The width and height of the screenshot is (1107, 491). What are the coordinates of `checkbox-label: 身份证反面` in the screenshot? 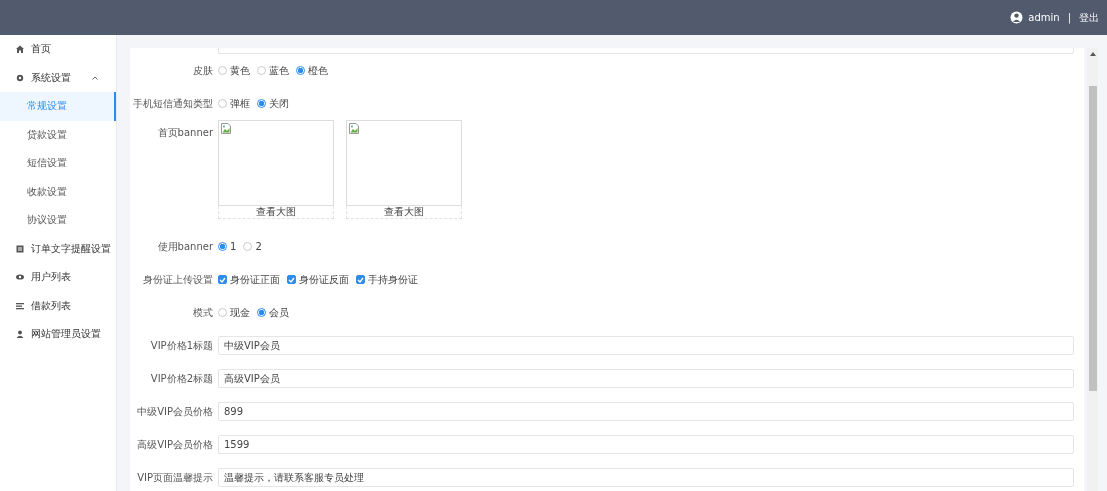 It's located at (324, 279).